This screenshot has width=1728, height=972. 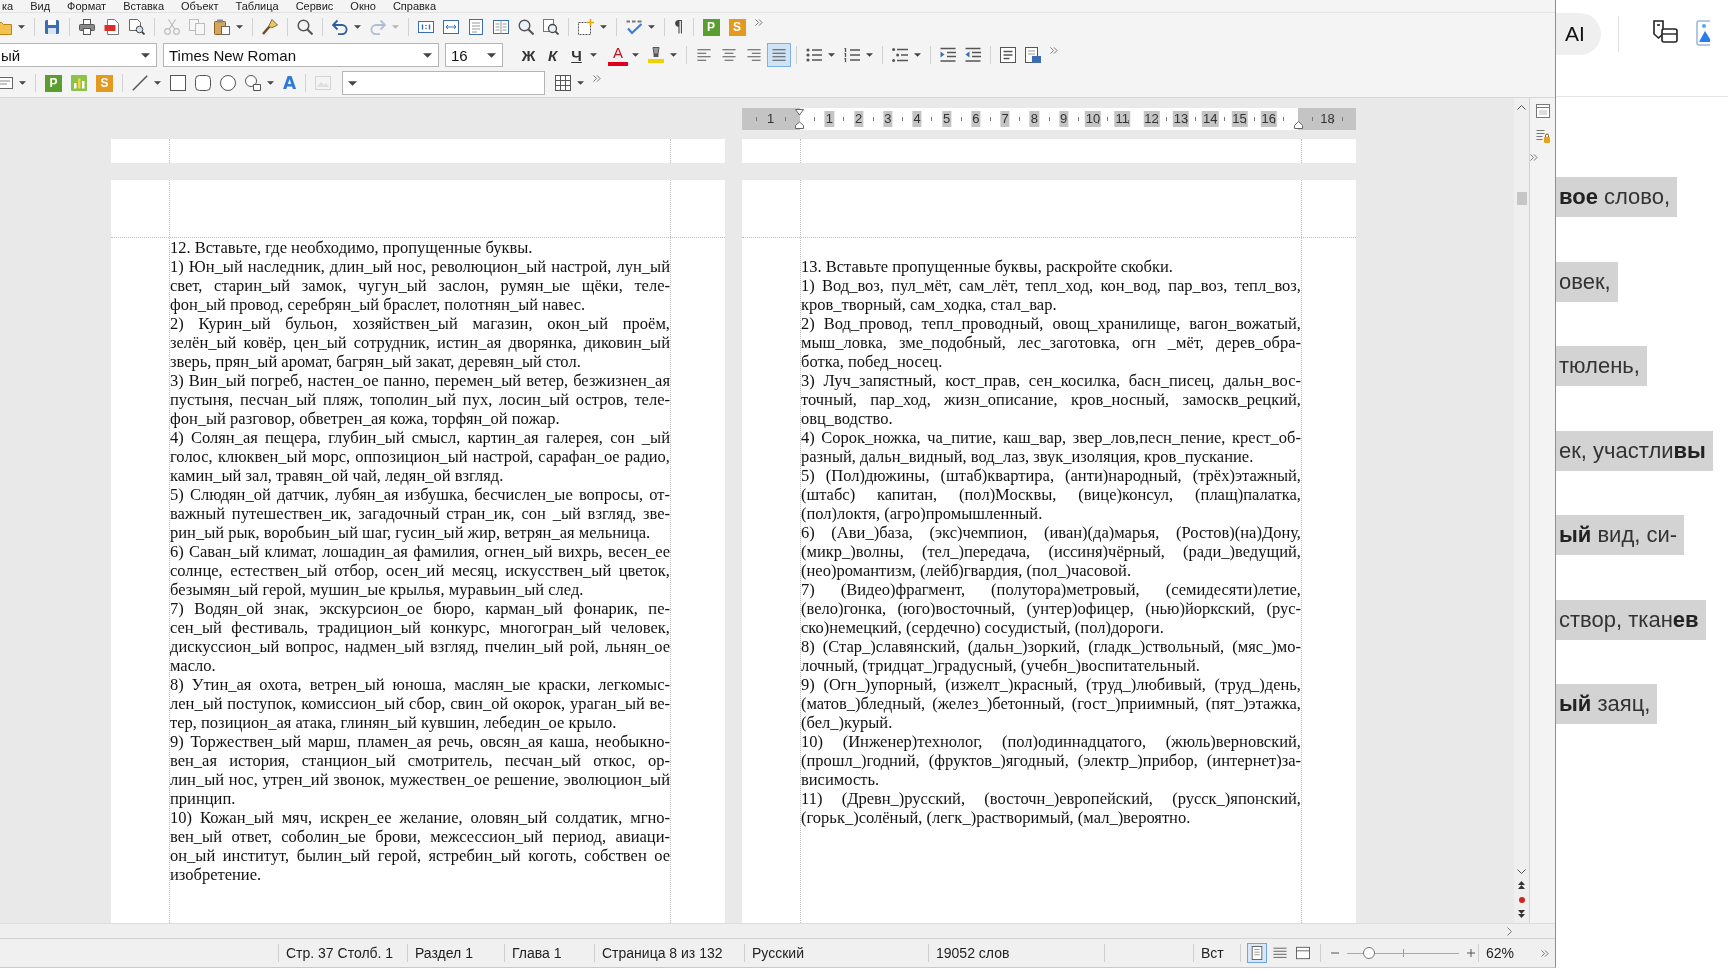 I want to click on bold-button: Ж, so click(x=528, y=55).